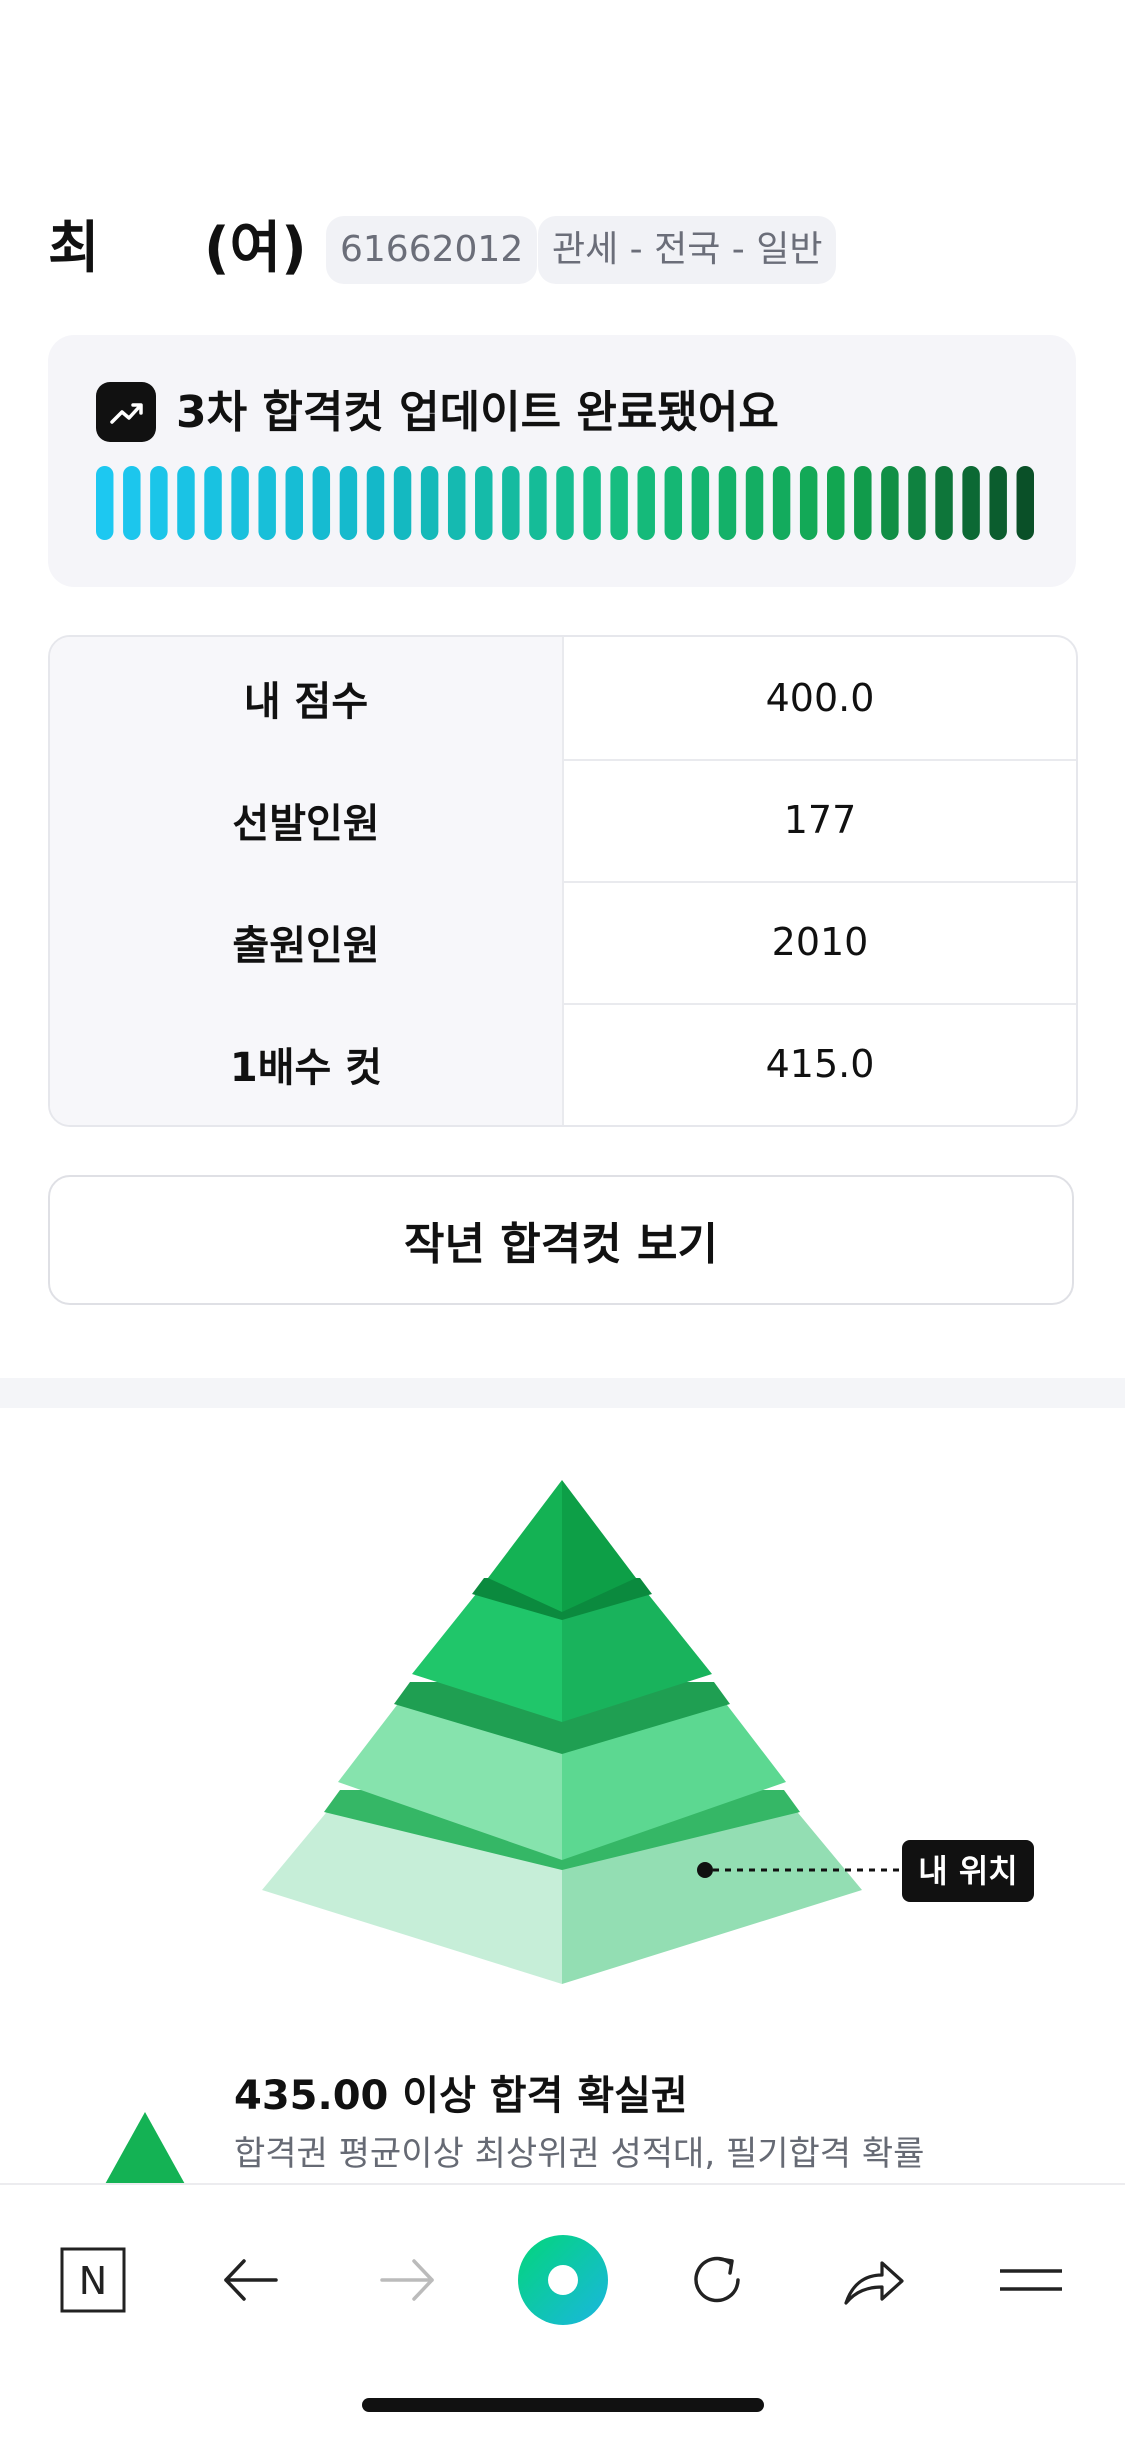 Image resolution: width=1125 pixels, height=2438 pixels. What do you see at coordinates (561, 1240) in the screenshot?
I see `last-year-cutoff-button: 작년 합격컷 보기` at bounding box center [561, 1240].